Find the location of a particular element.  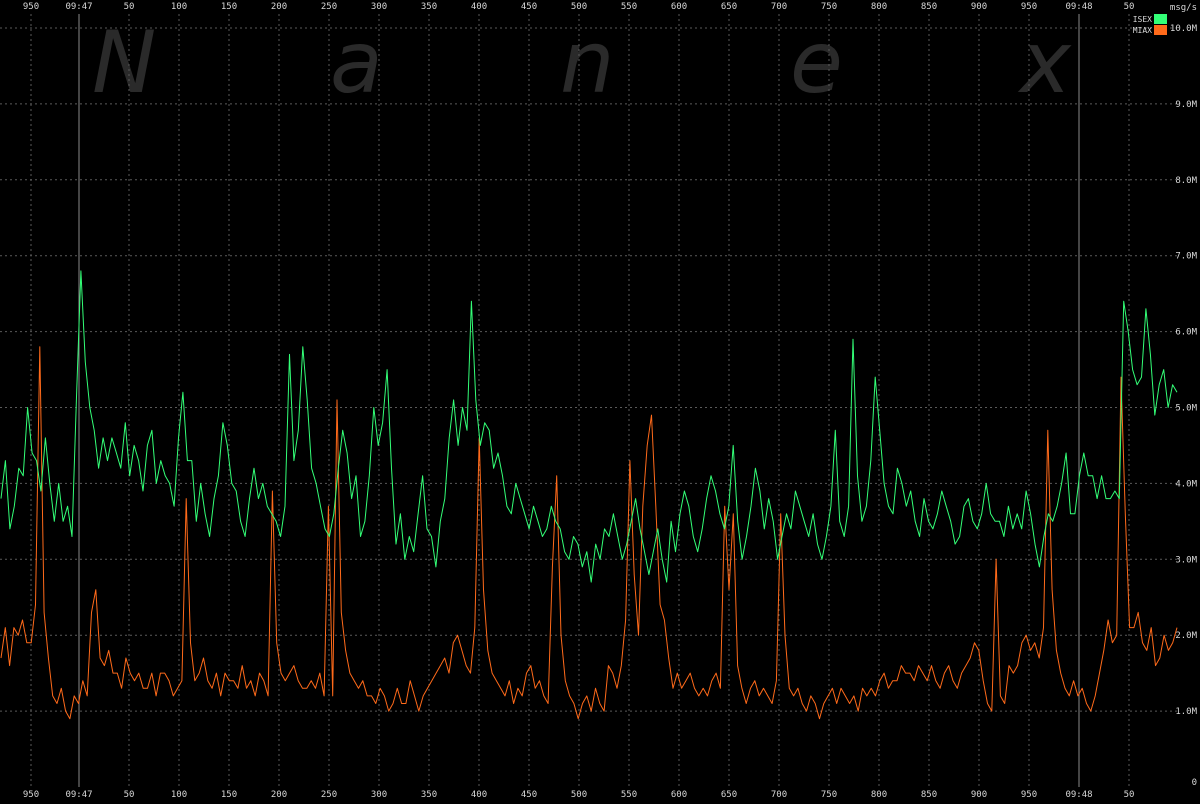

x-tick-label-top: 900 is located at coordinates (979, 7).